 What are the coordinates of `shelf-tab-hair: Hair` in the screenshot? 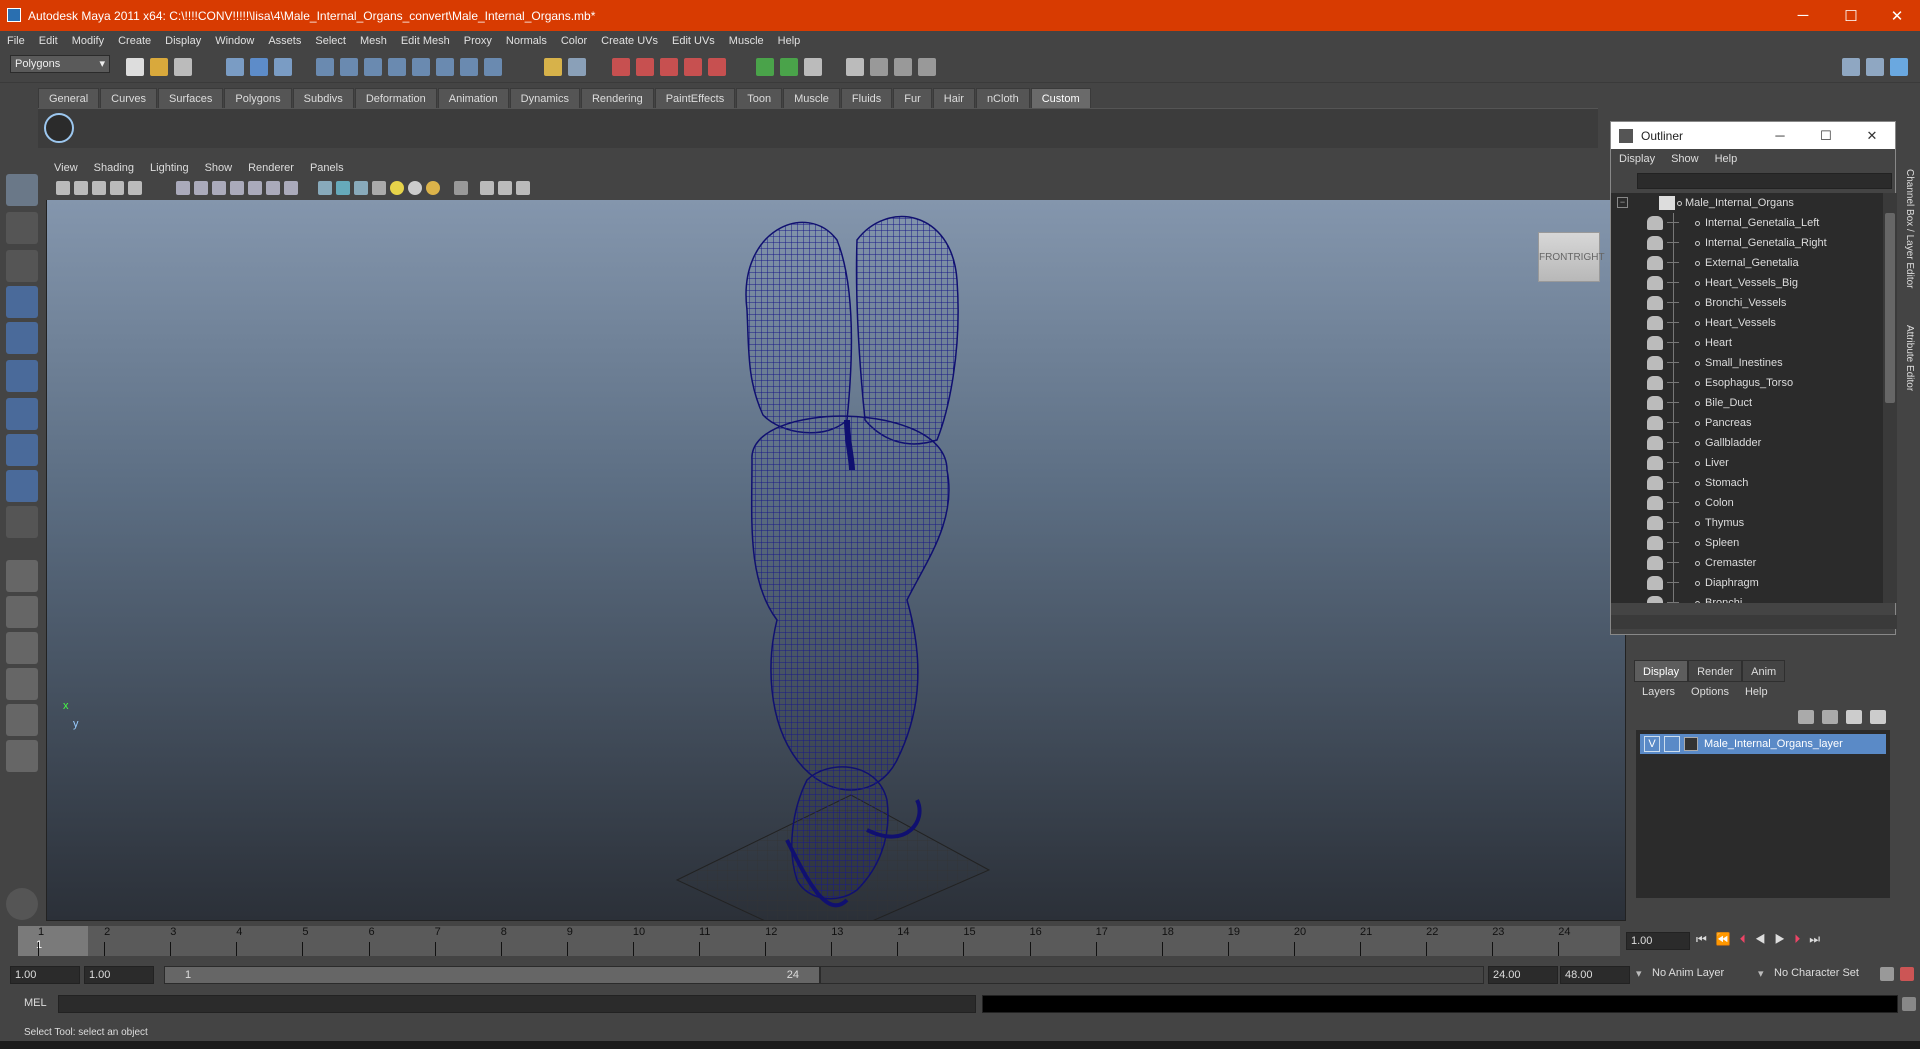 It's located at (953, 98).